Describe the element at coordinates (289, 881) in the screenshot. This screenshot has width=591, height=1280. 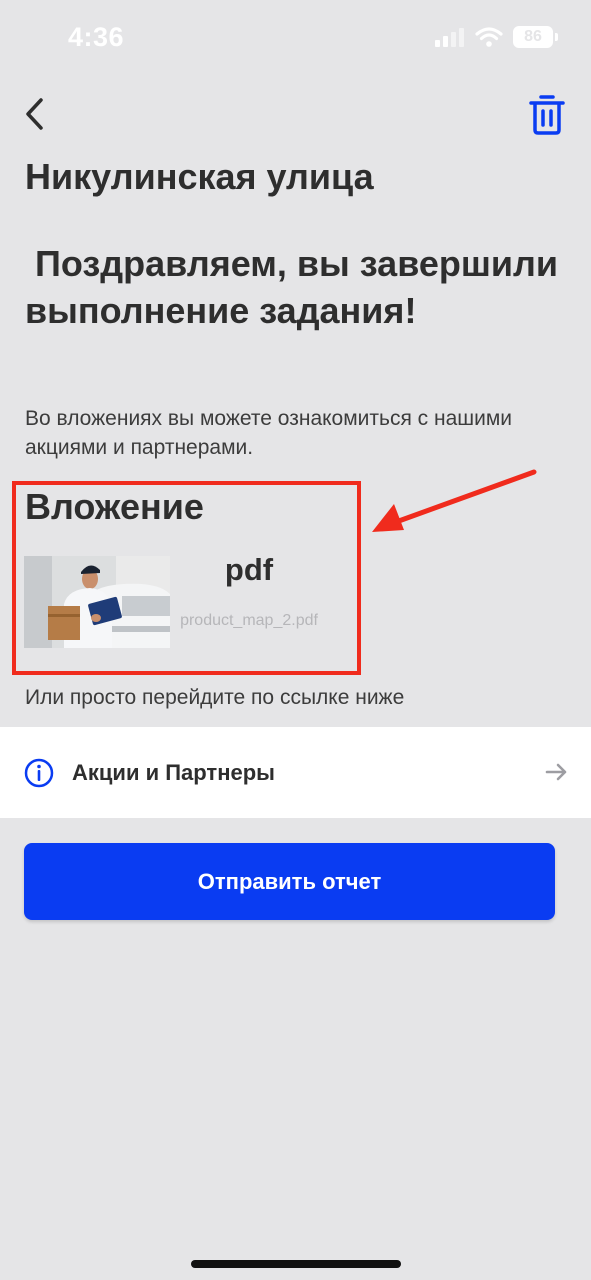
I see `submit-report-button: Отправить отчет` at that location.